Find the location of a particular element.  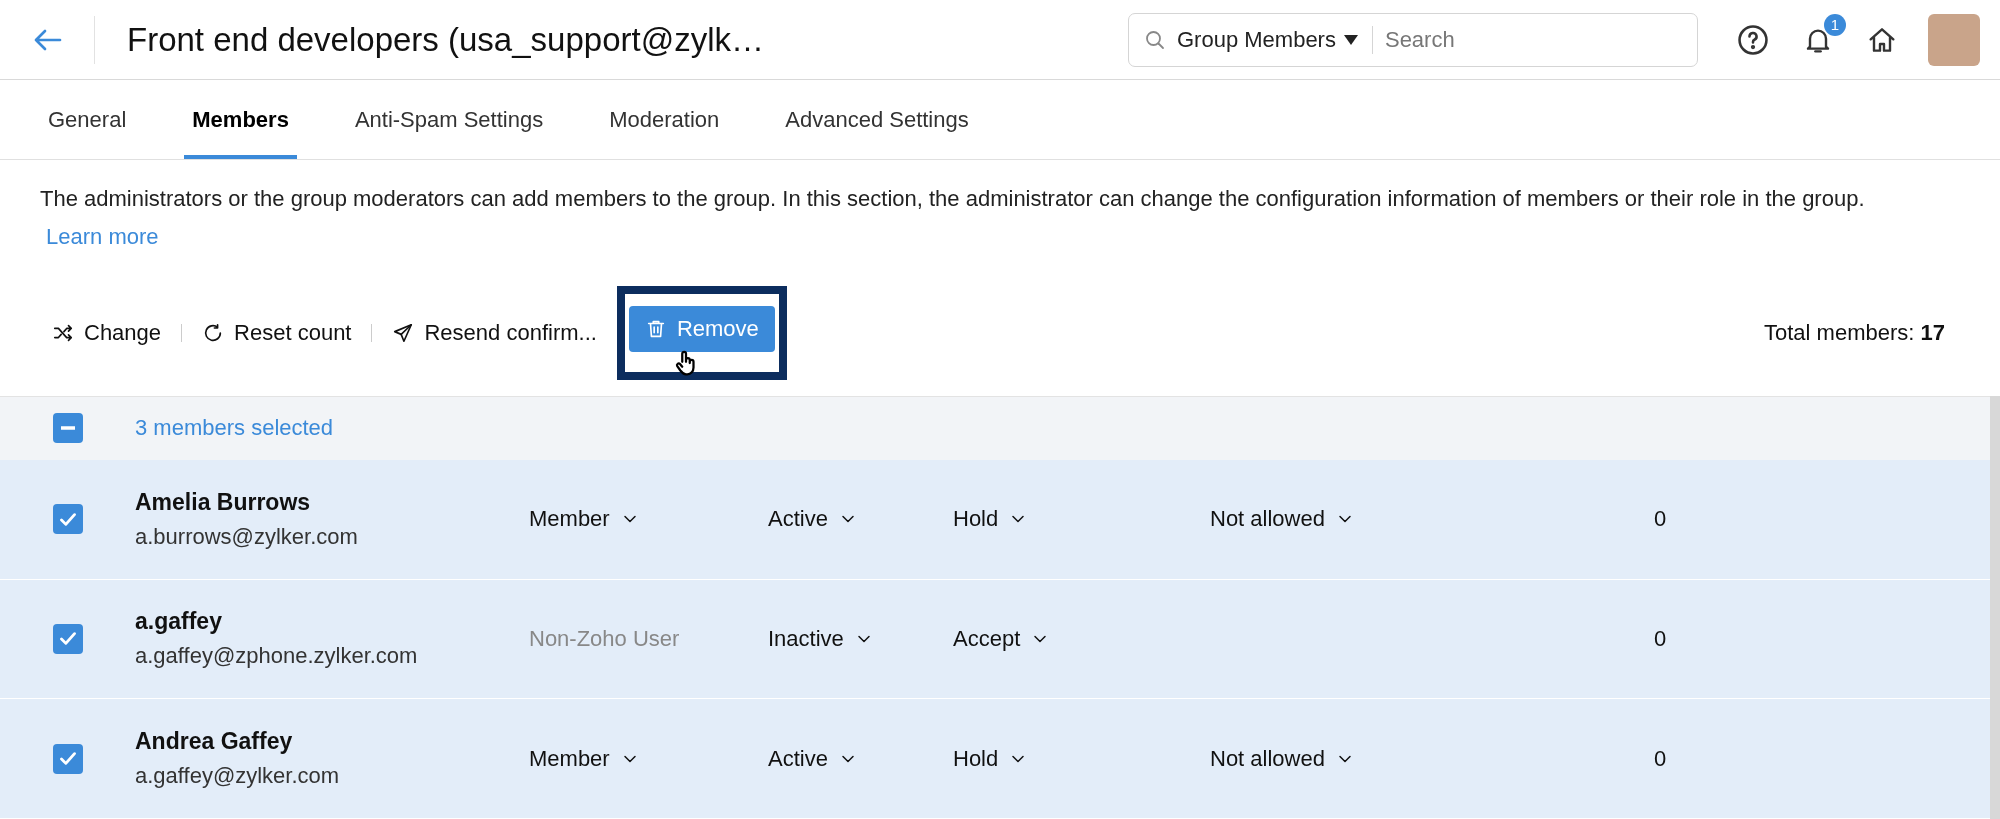

toolbar-button: Reset count is located at coordinates (277, 333).